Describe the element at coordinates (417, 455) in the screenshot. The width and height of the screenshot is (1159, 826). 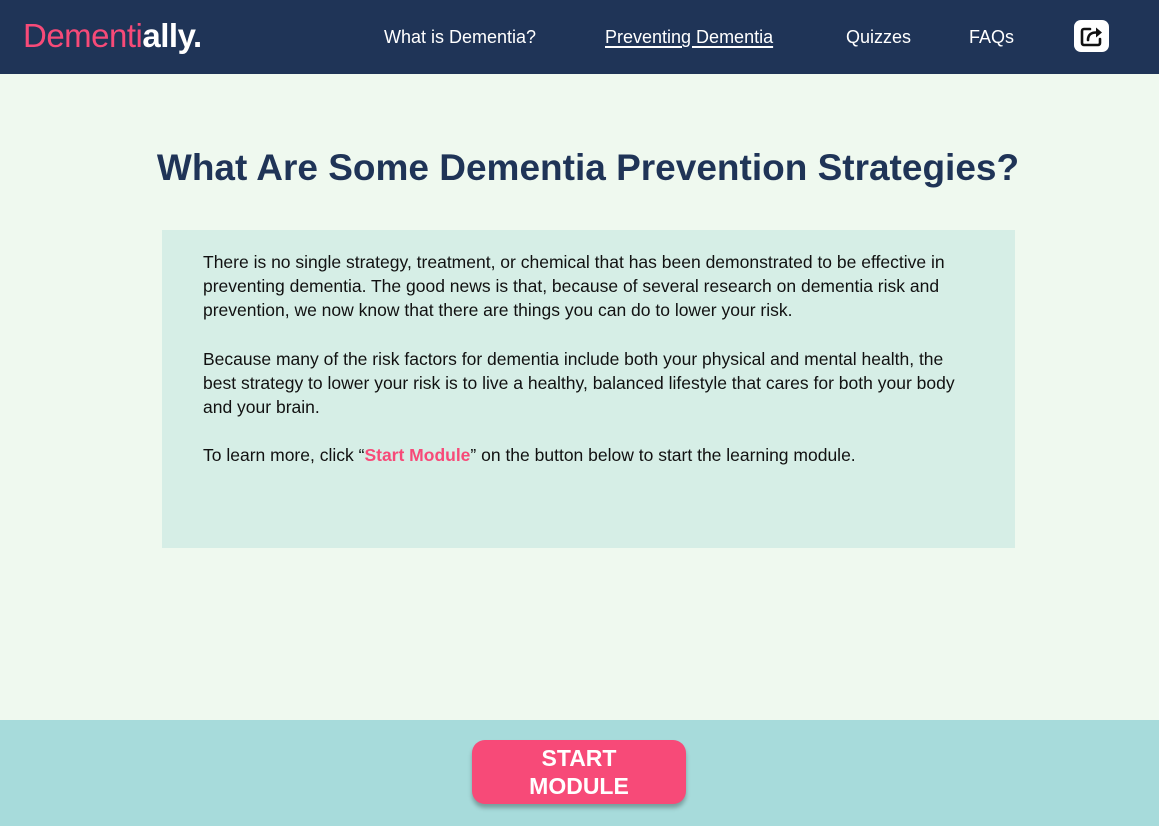
I see `start-module-highlight: Start Module` at that location.